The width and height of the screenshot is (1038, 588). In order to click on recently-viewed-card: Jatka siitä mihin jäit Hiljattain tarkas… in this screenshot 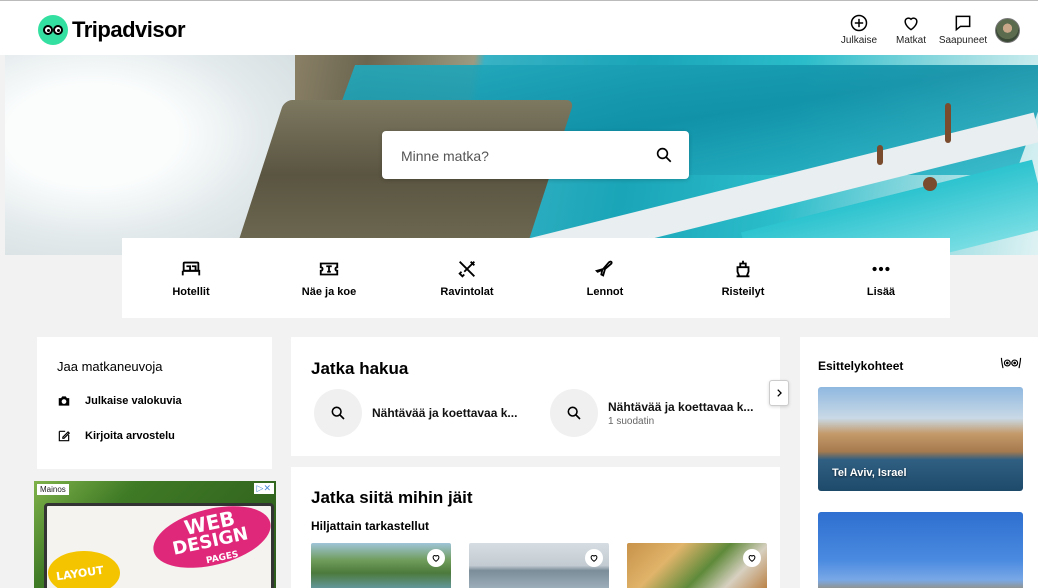, I will do `click(535, 527)`.